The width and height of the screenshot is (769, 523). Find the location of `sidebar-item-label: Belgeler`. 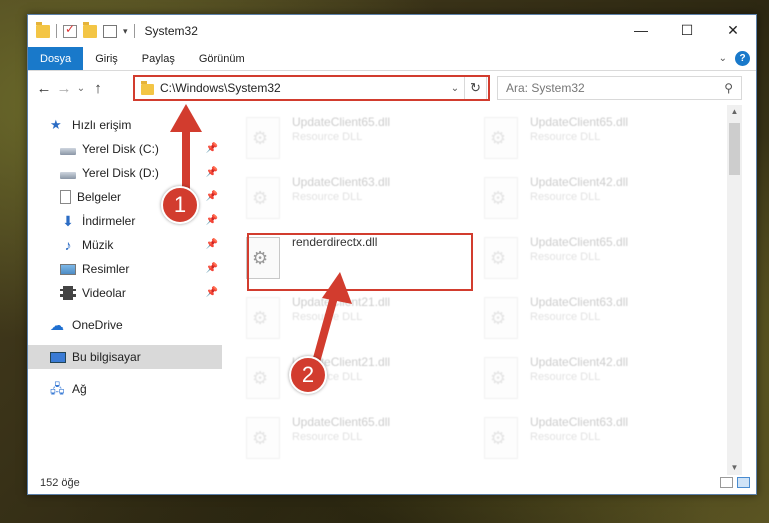

sidebar-item-label: Belgeler is located at coordinates (99, 197).